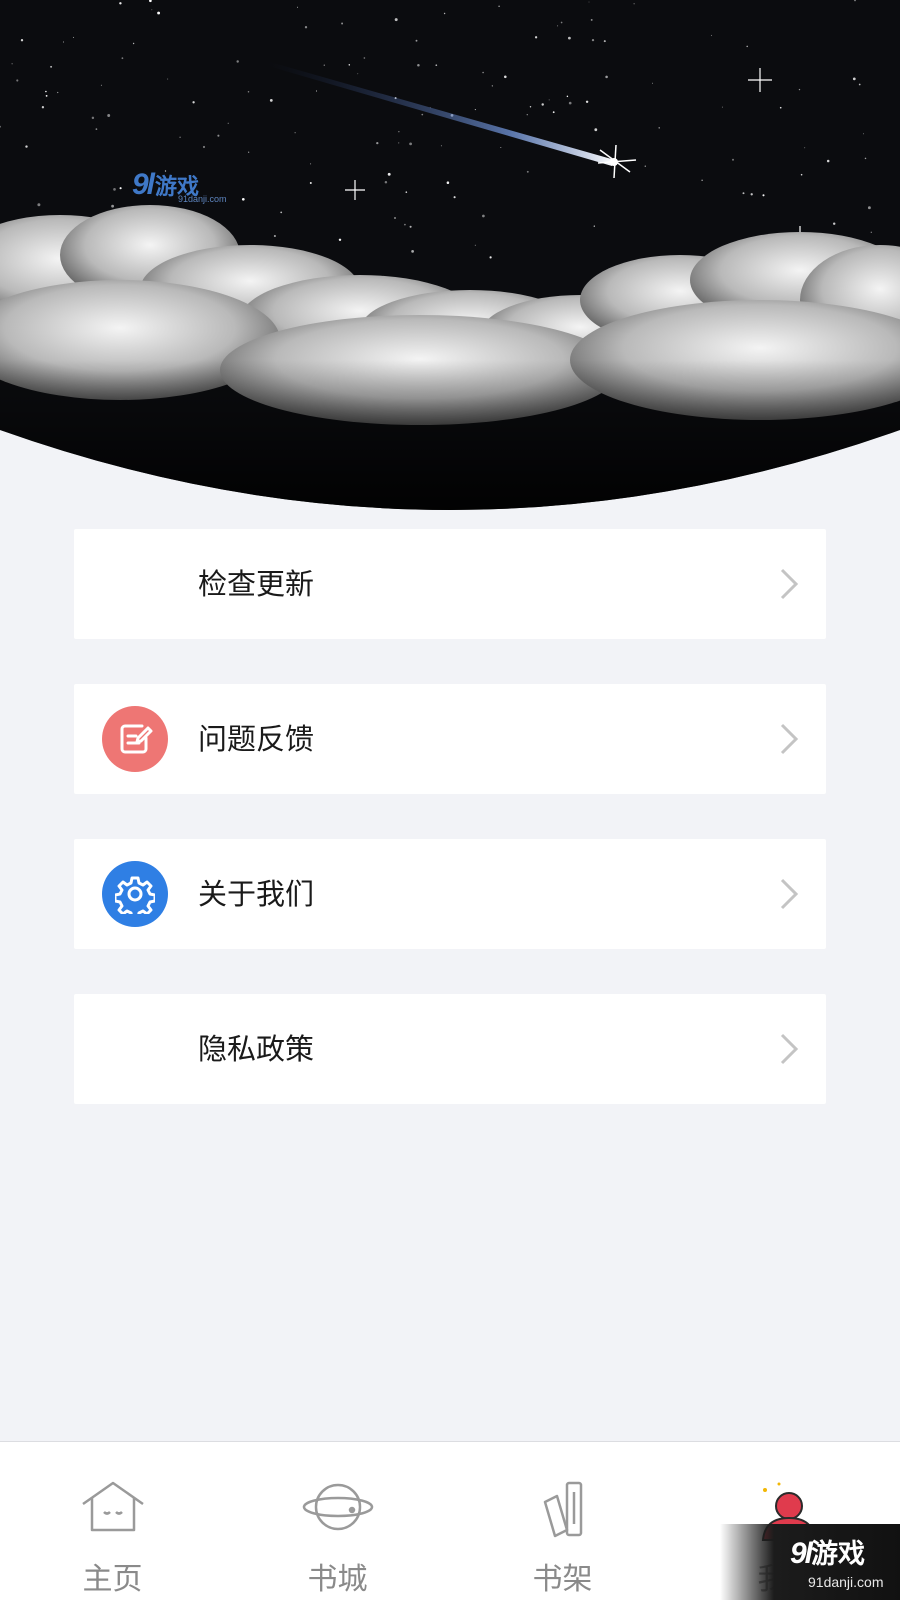  I want to click on feedback-item: 问题反馈, so click(450, 739).